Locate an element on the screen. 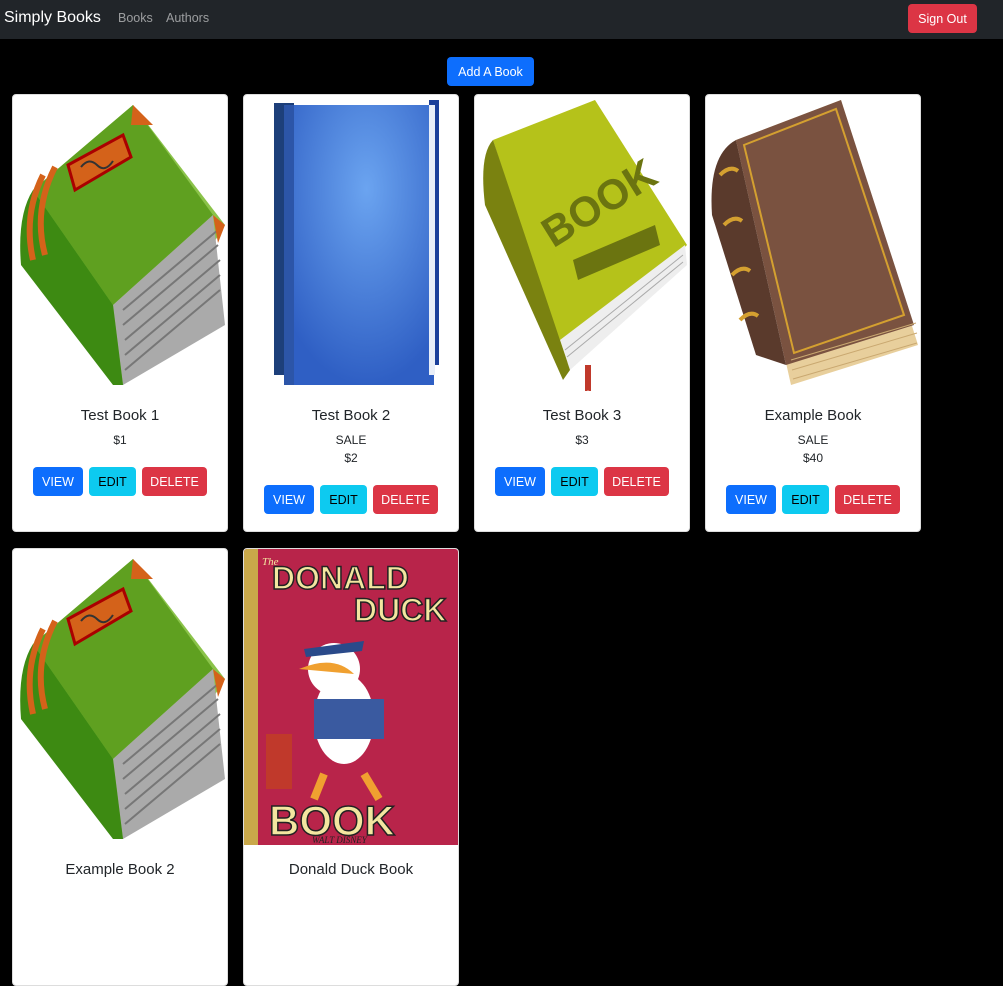  book-price: $2 is located at coordinates (351, 458).